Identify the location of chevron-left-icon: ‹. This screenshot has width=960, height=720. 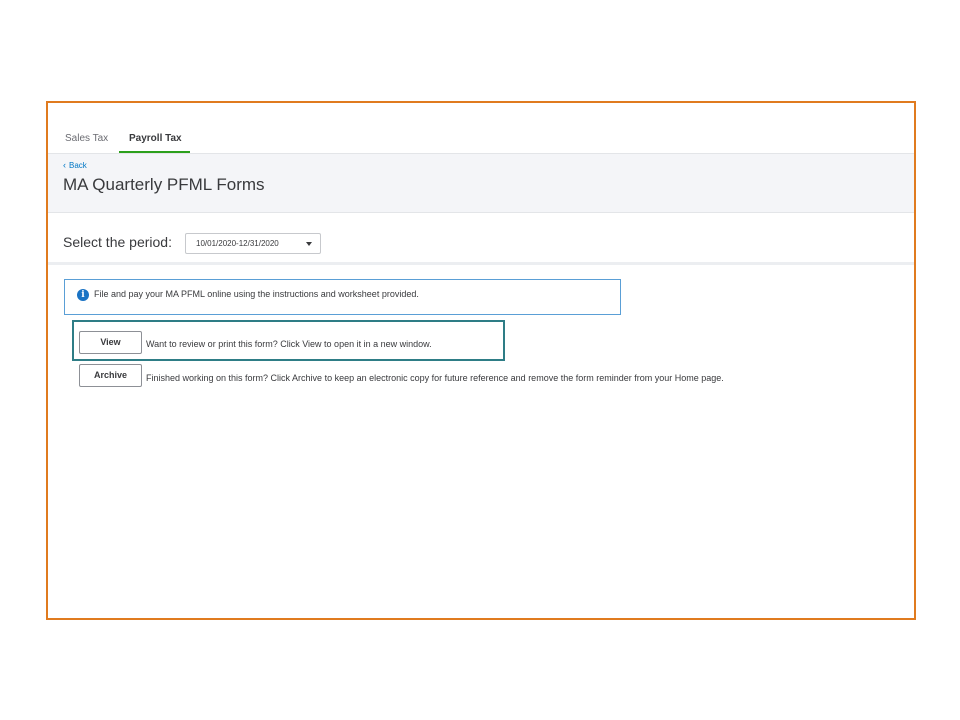
(64, 165).